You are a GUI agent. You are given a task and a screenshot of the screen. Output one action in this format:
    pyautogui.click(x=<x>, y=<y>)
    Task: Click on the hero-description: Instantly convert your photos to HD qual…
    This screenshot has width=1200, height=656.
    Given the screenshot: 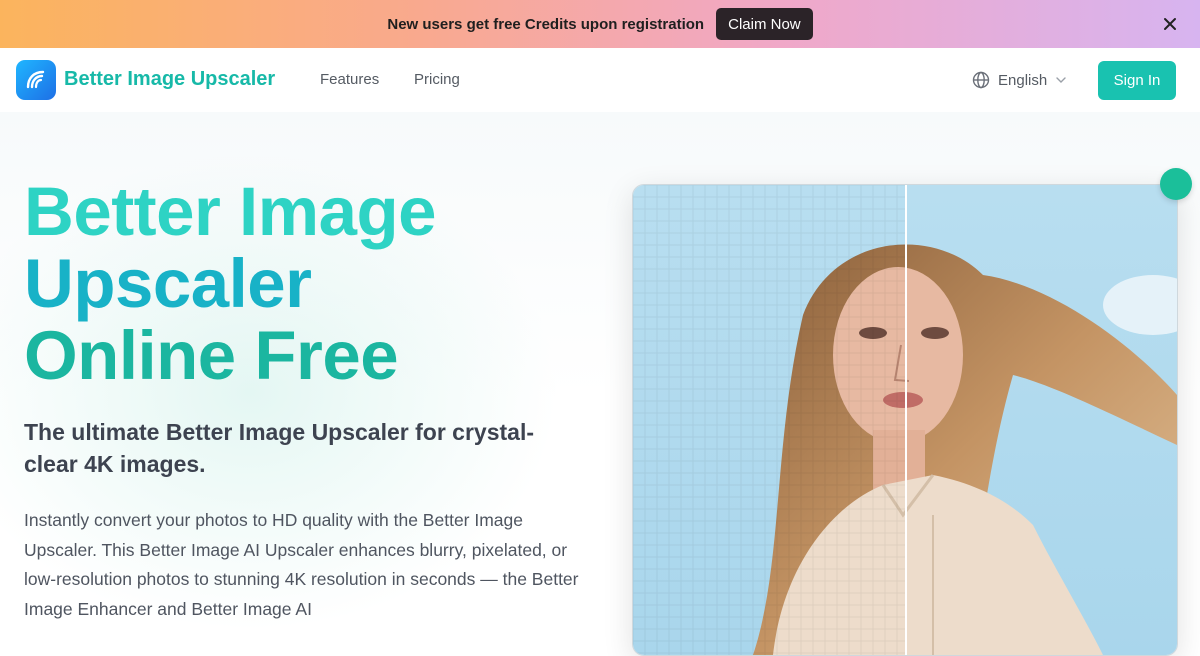 What is the action you would take?
    pyautogui.click(x=301, y=564)
    